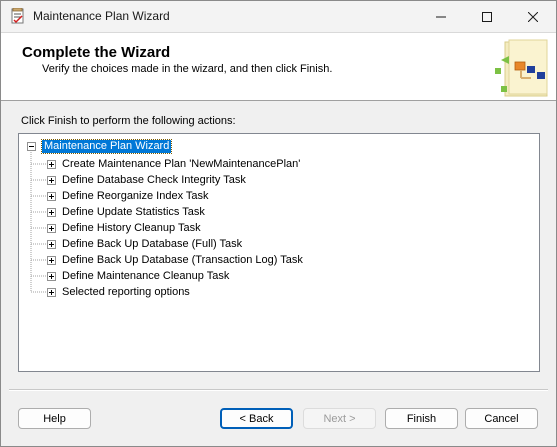  I want to click on minimize-icon, so click(441, 16).